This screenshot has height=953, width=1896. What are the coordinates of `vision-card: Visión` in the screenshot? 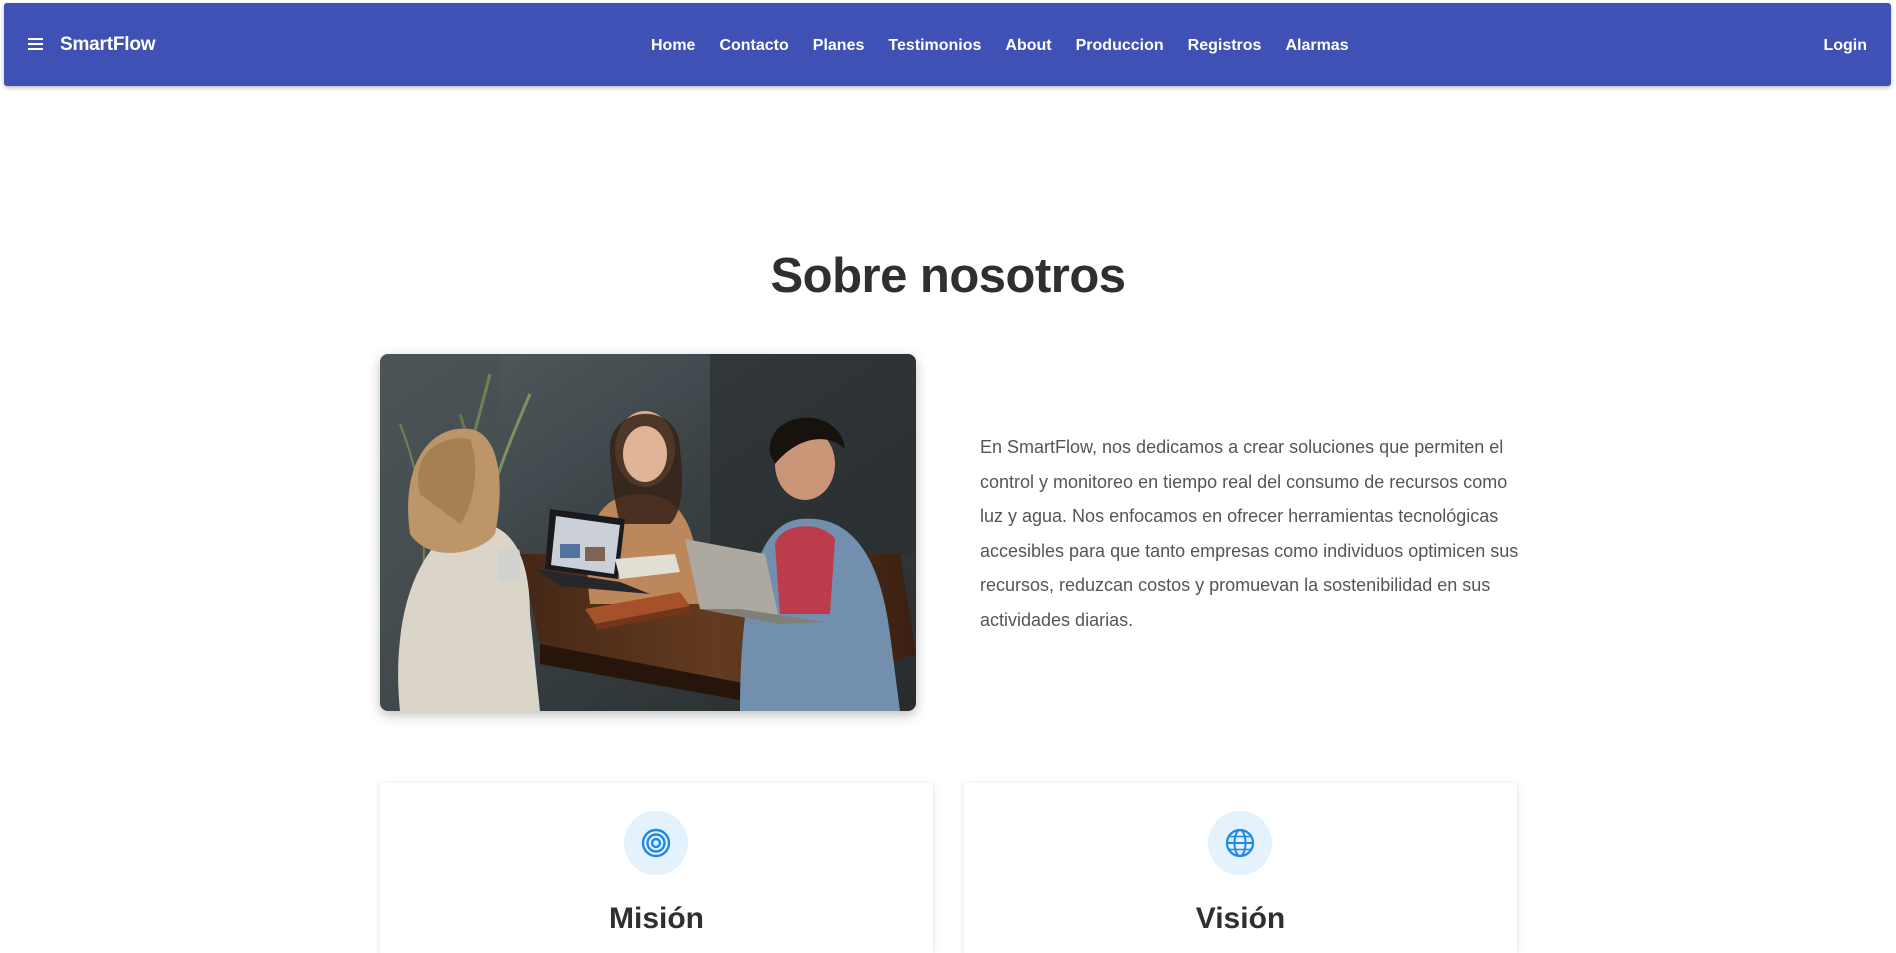 It's located at (1240, 868).